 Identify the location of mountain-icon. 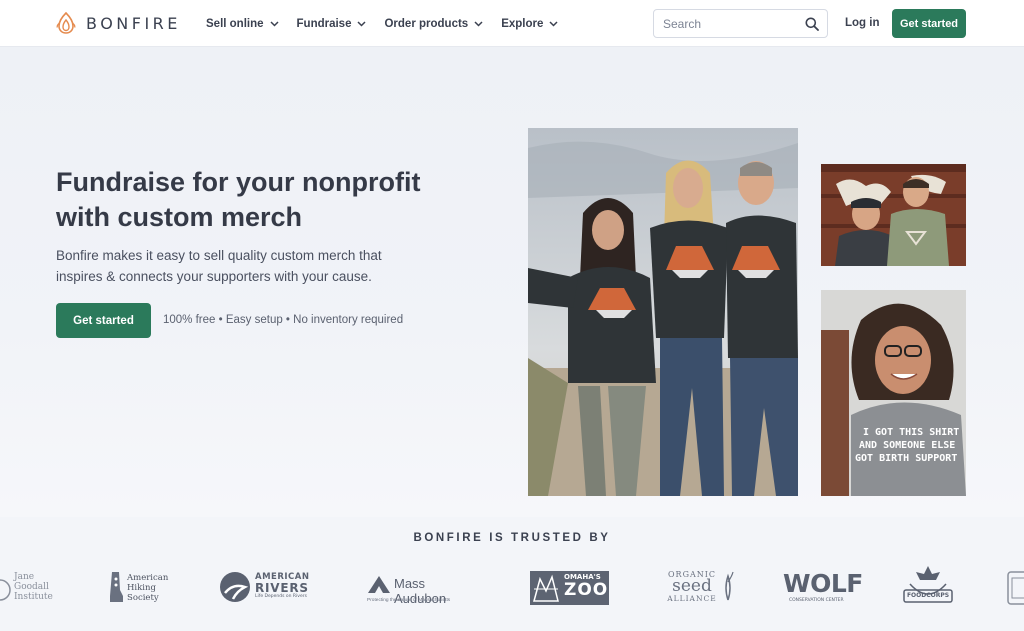
(379, 584).